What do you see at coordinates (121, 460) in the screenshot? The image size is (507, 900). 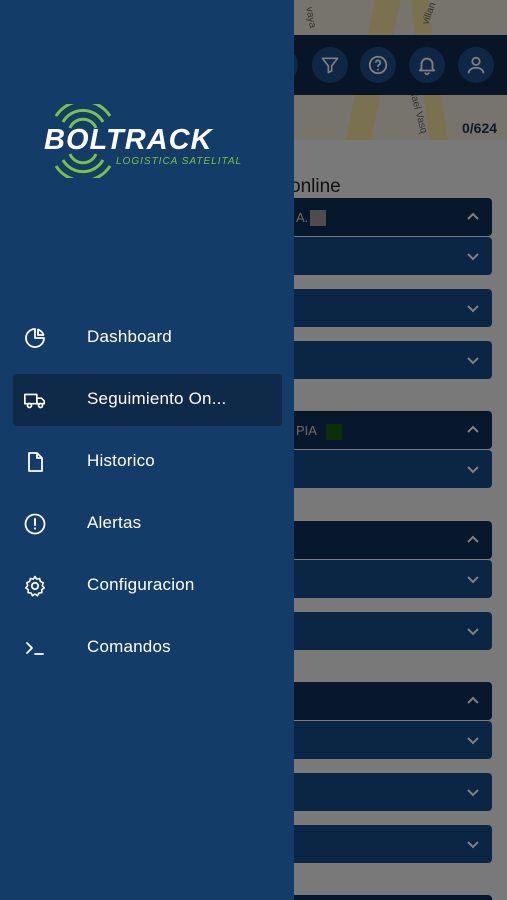 I see `menu-item-label: Historico` at bounding box center [121, 460].